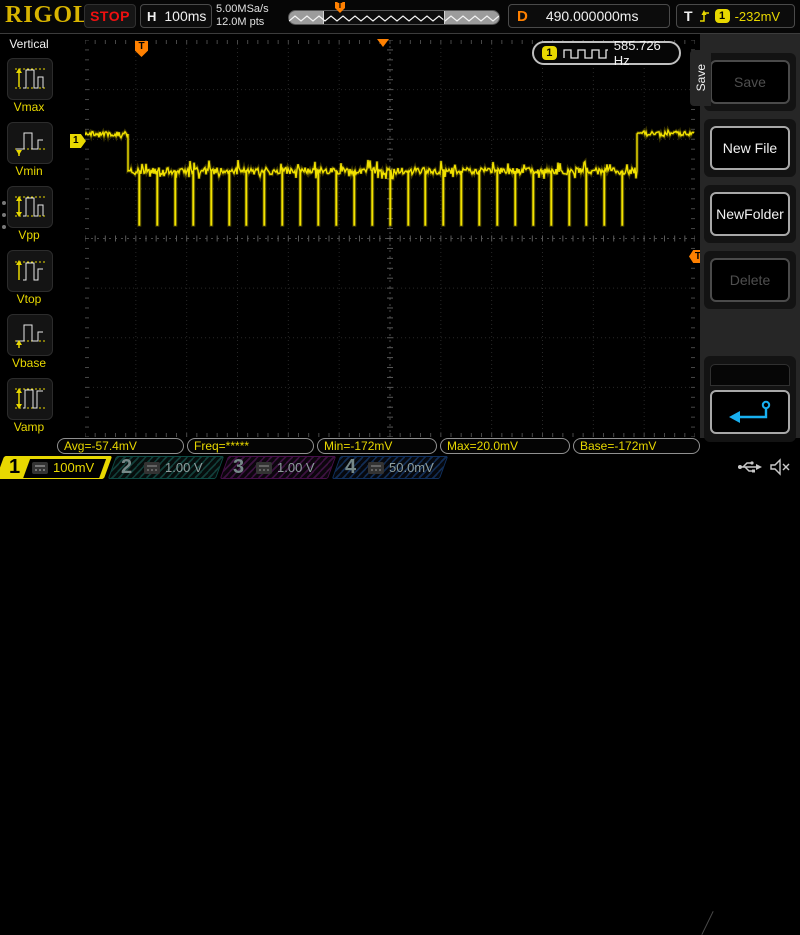 The height and width of the screenshot is (935, 800). I want to click on sidebar-item-vmax, so click(30, 79).